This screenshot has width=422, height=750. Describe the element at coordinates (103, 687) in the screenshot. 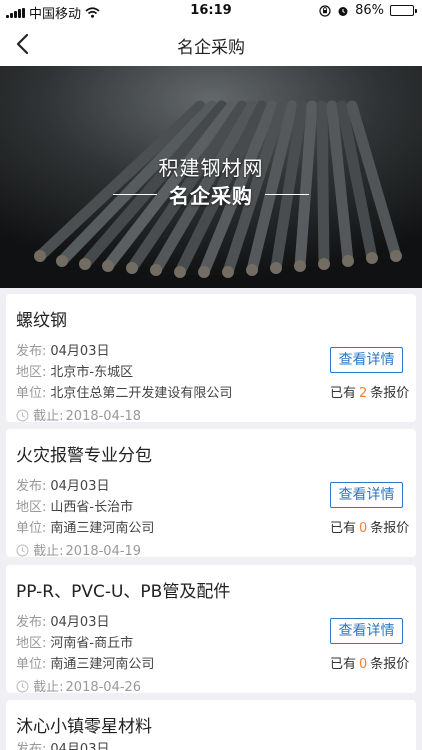

I see `deadline-date: 2018-04-26` at that location.